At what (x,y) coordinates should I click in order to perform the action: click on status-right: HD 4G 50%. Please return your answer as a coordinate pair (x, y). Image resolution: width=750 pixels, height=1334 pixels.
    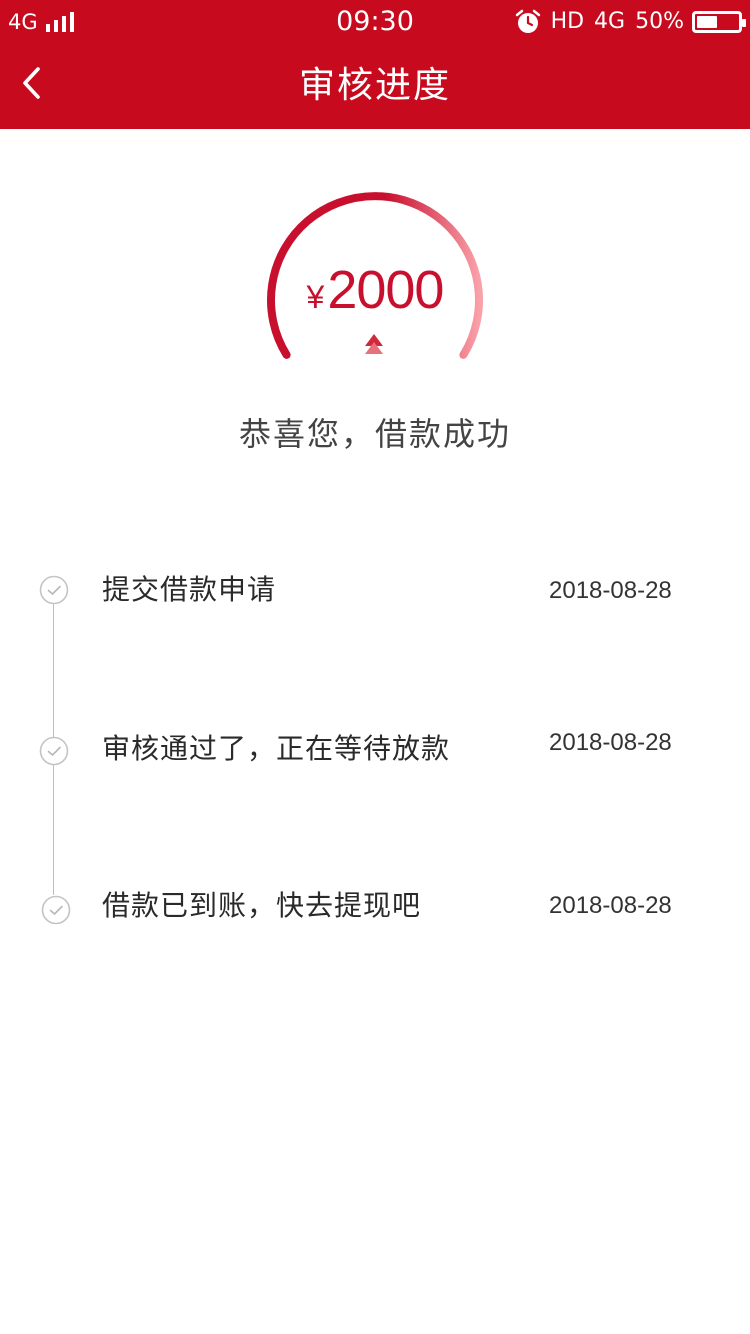
    Looking at the image, I should click on (630, 22).